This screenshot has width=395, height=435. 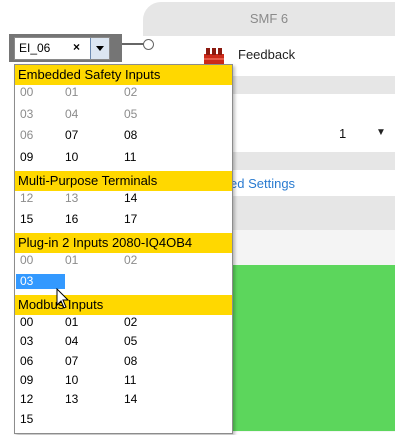 What do you see at coordinates (343, 133) in the screenshot?
I see `value-text: 1` at bounding box center [343, 133].